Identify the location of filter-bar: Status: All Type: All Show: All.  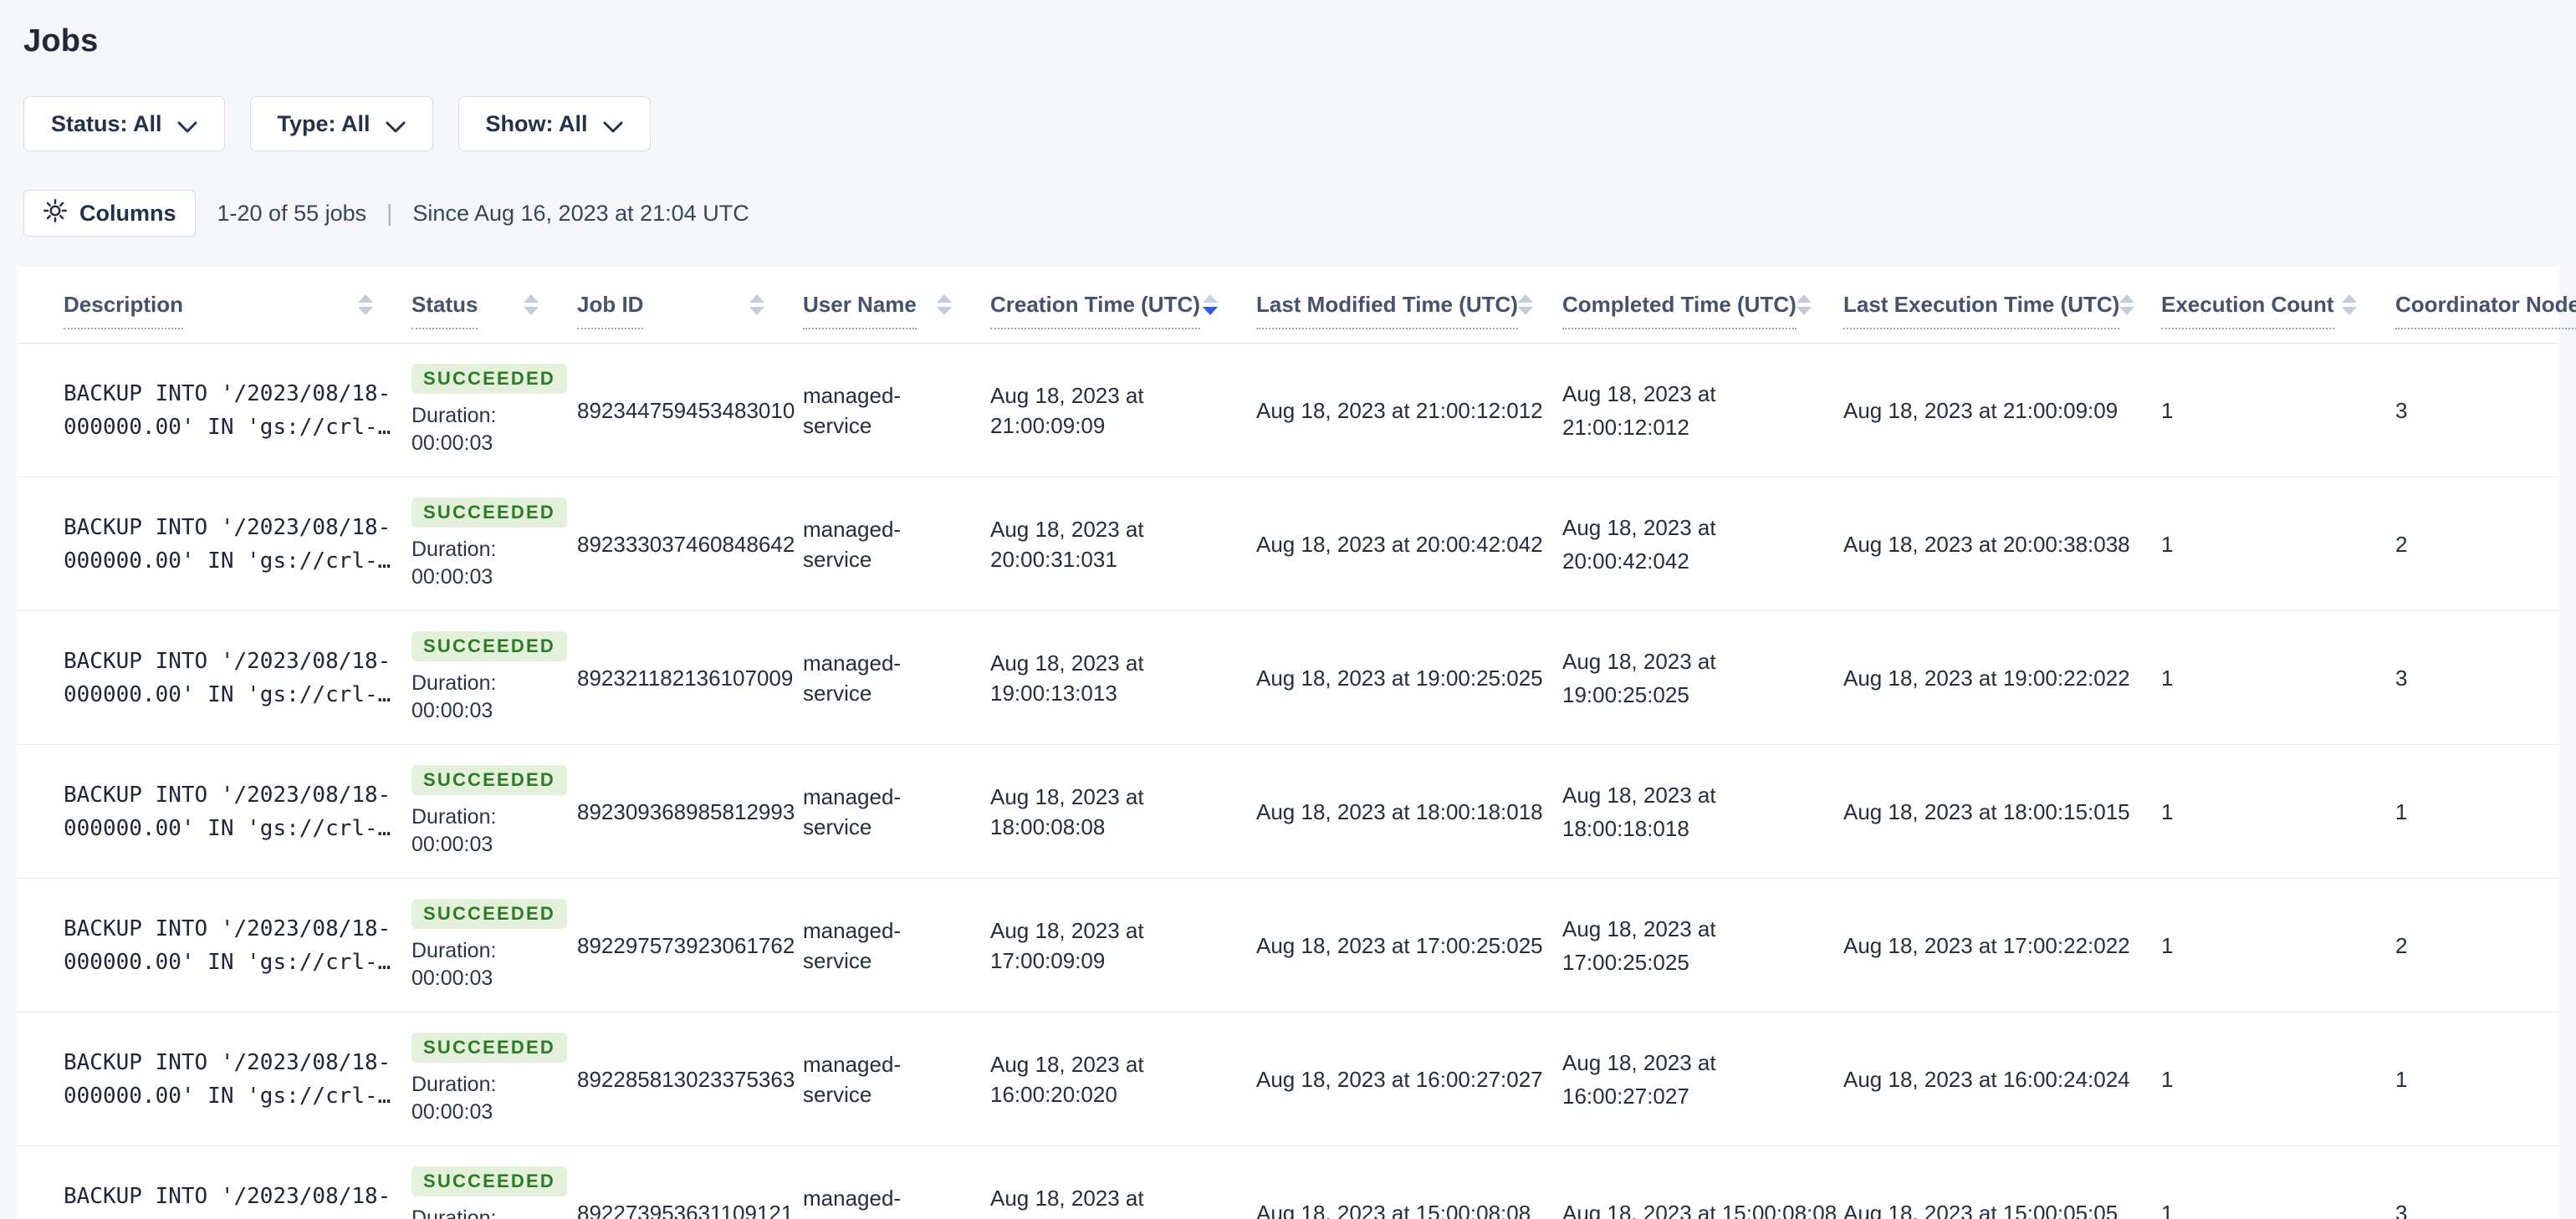
(1291, 123).